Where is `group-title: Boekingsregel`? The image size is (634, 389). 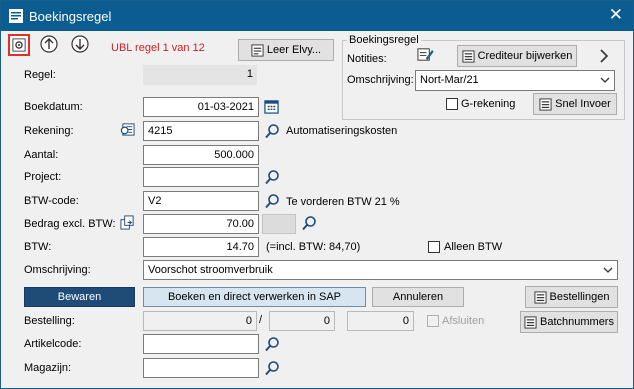 group-title: Boekingsregel is located at coordinates (384, 40).